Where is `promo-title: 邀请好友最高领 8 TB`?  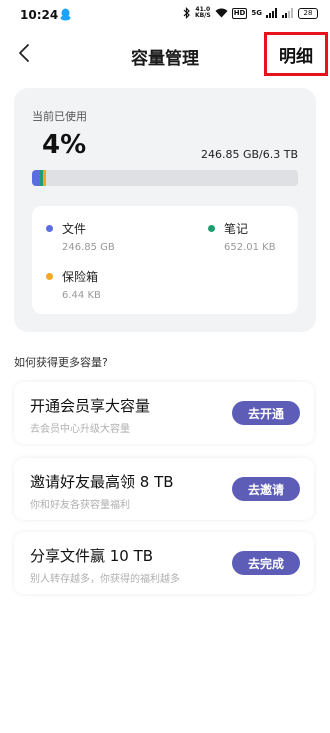 promo-title: 邀请好友最高领 8 TB is located at coordinates (102, 482).